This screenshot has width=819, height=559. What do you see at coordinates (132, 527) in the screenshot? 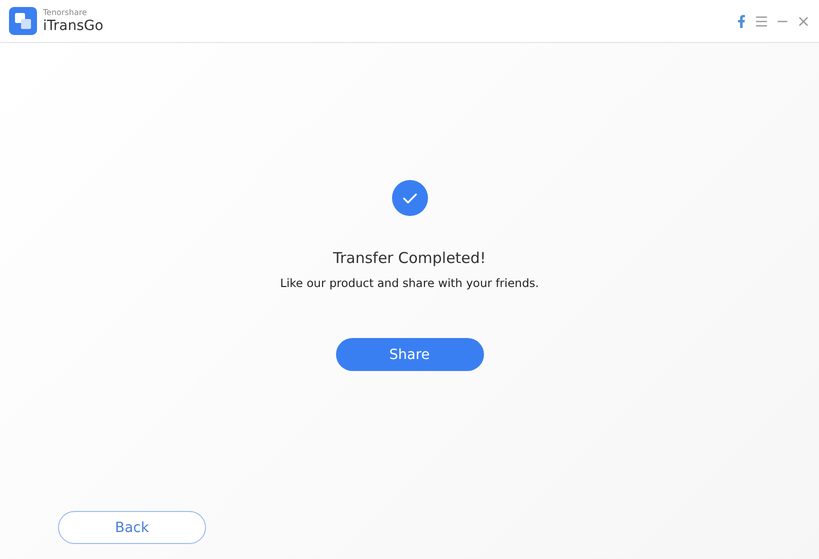
I see `back-button: Back` at bounding box center [132, 527].